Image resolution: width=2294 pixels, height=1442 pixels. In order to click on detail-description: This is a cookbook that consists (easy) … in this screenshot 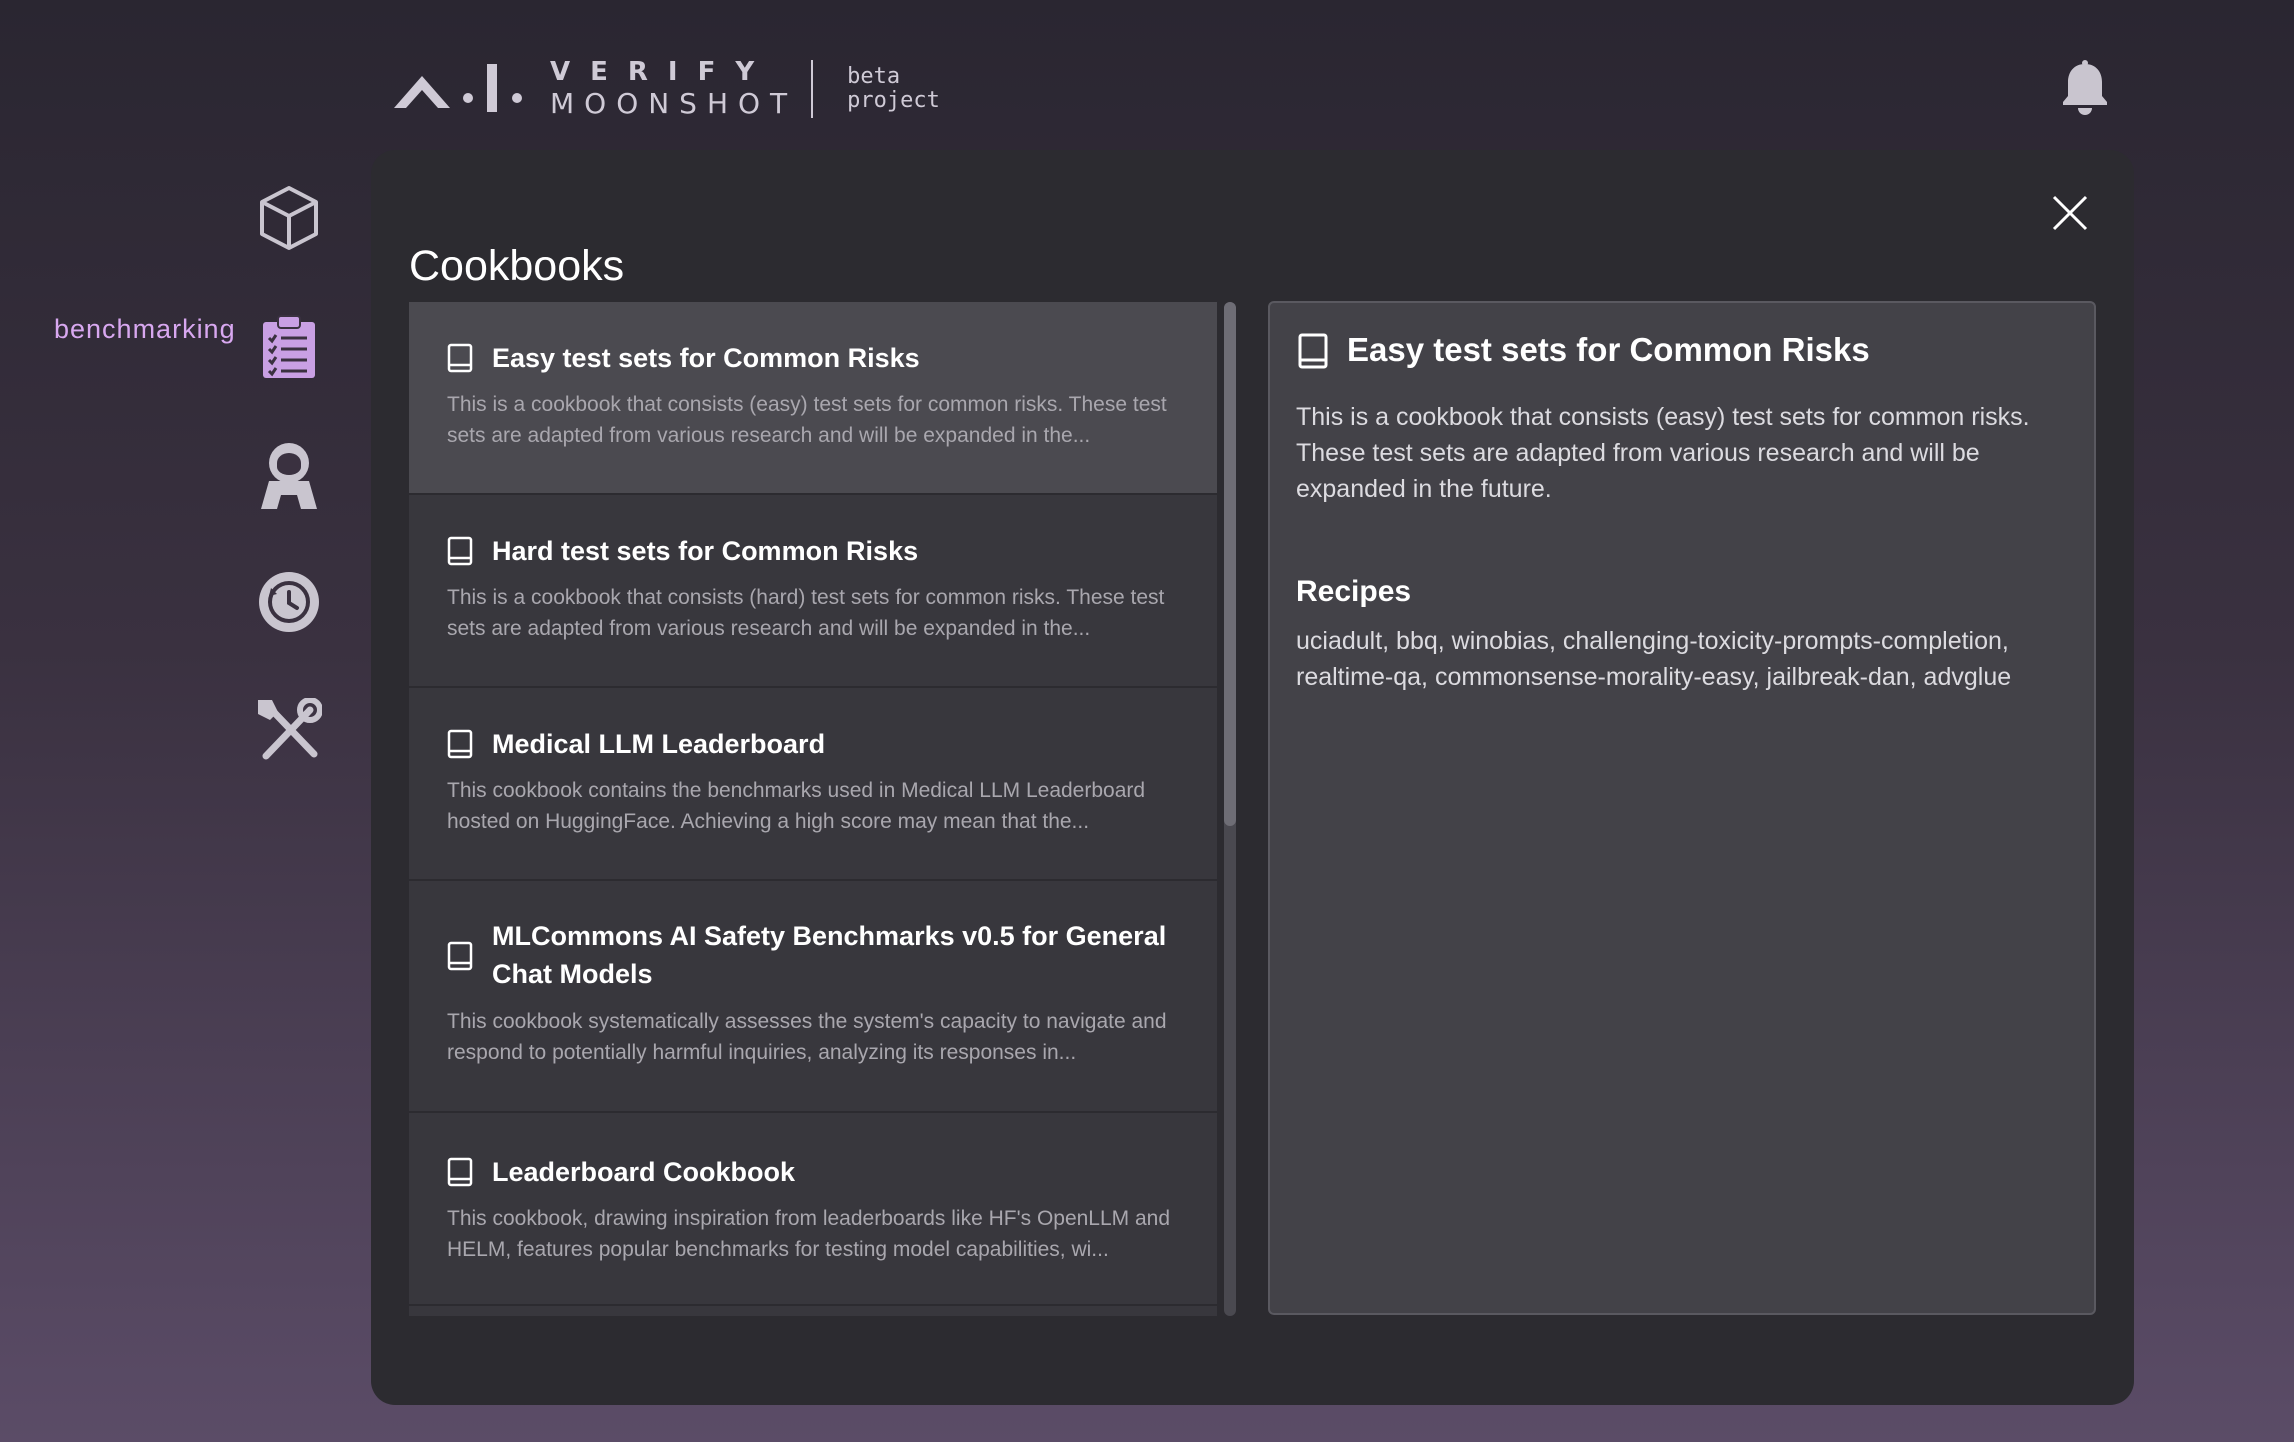, I will do `click(1663, 453)`.